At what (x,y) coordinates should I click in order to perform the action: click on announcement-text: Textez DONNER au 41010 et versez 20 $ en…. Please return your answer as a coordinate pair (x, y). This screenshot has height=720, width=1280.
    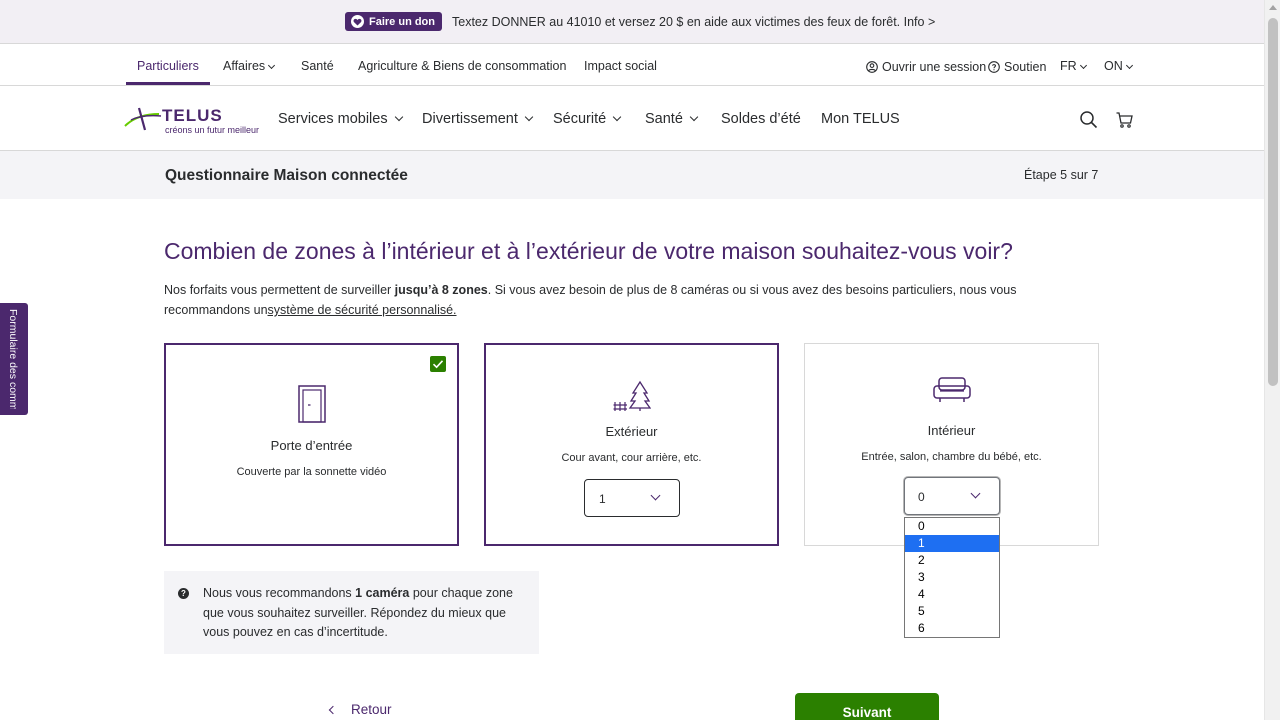
    Looking at the image, I should click on (693, 22).